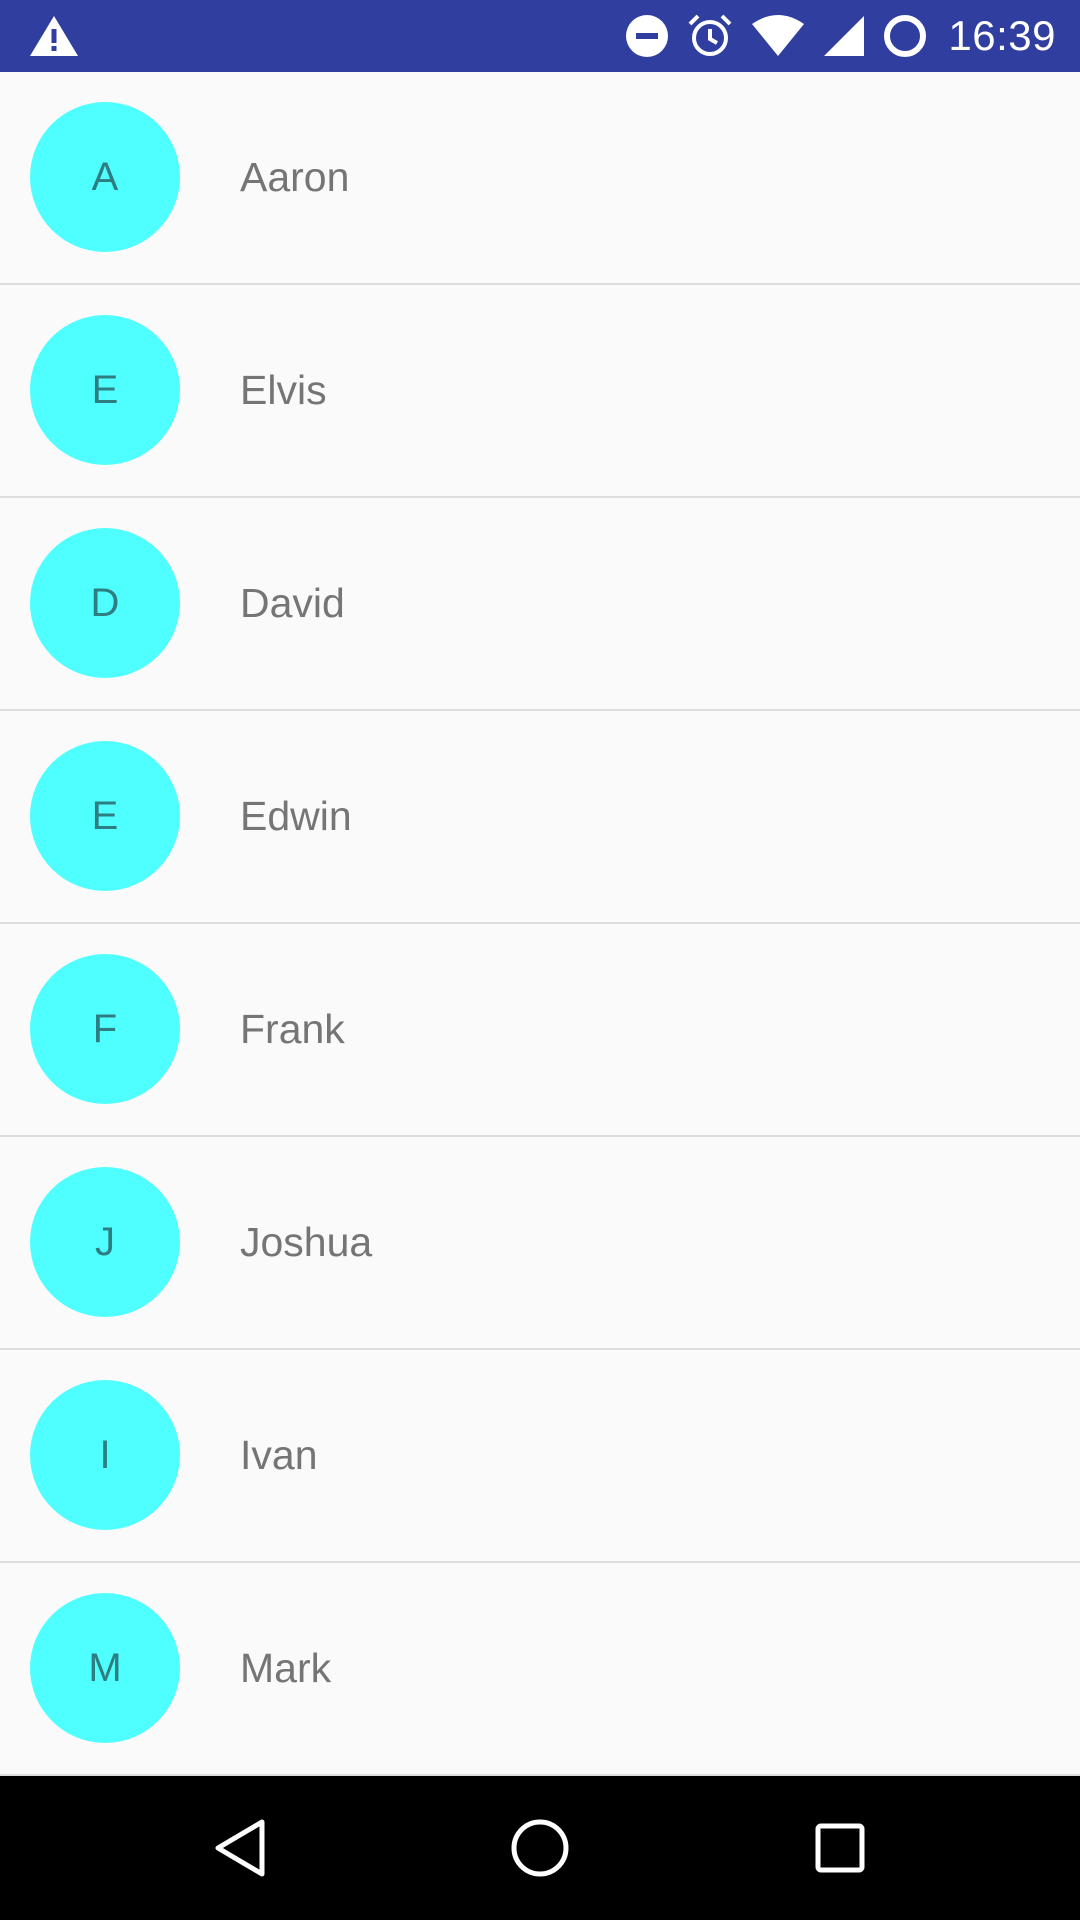 The width and height of the screenshot is (1080, 1920). I want to click on status-icons: 16:39, so click(840, 36).